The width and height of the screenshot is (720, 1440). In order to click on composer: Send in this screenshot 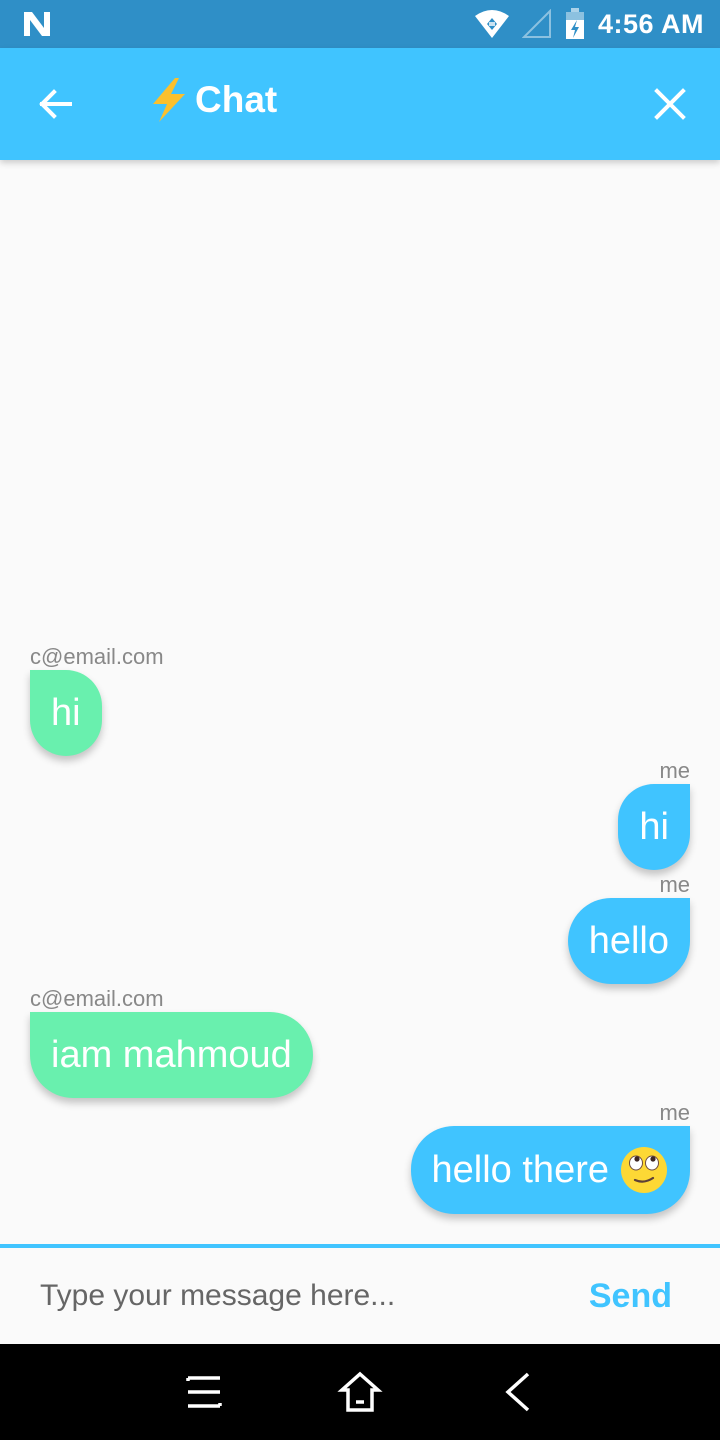, I will do `click(360, 1296)`.